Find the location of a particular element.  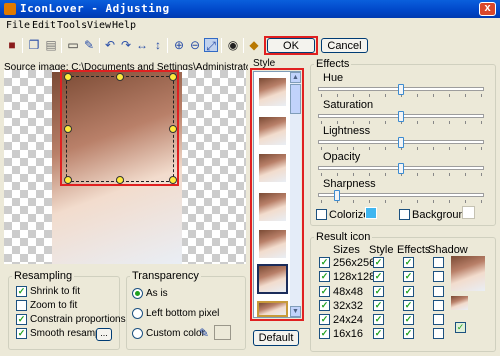

scroll-up-arrow: ▲ is located at coordinates (295, 77).